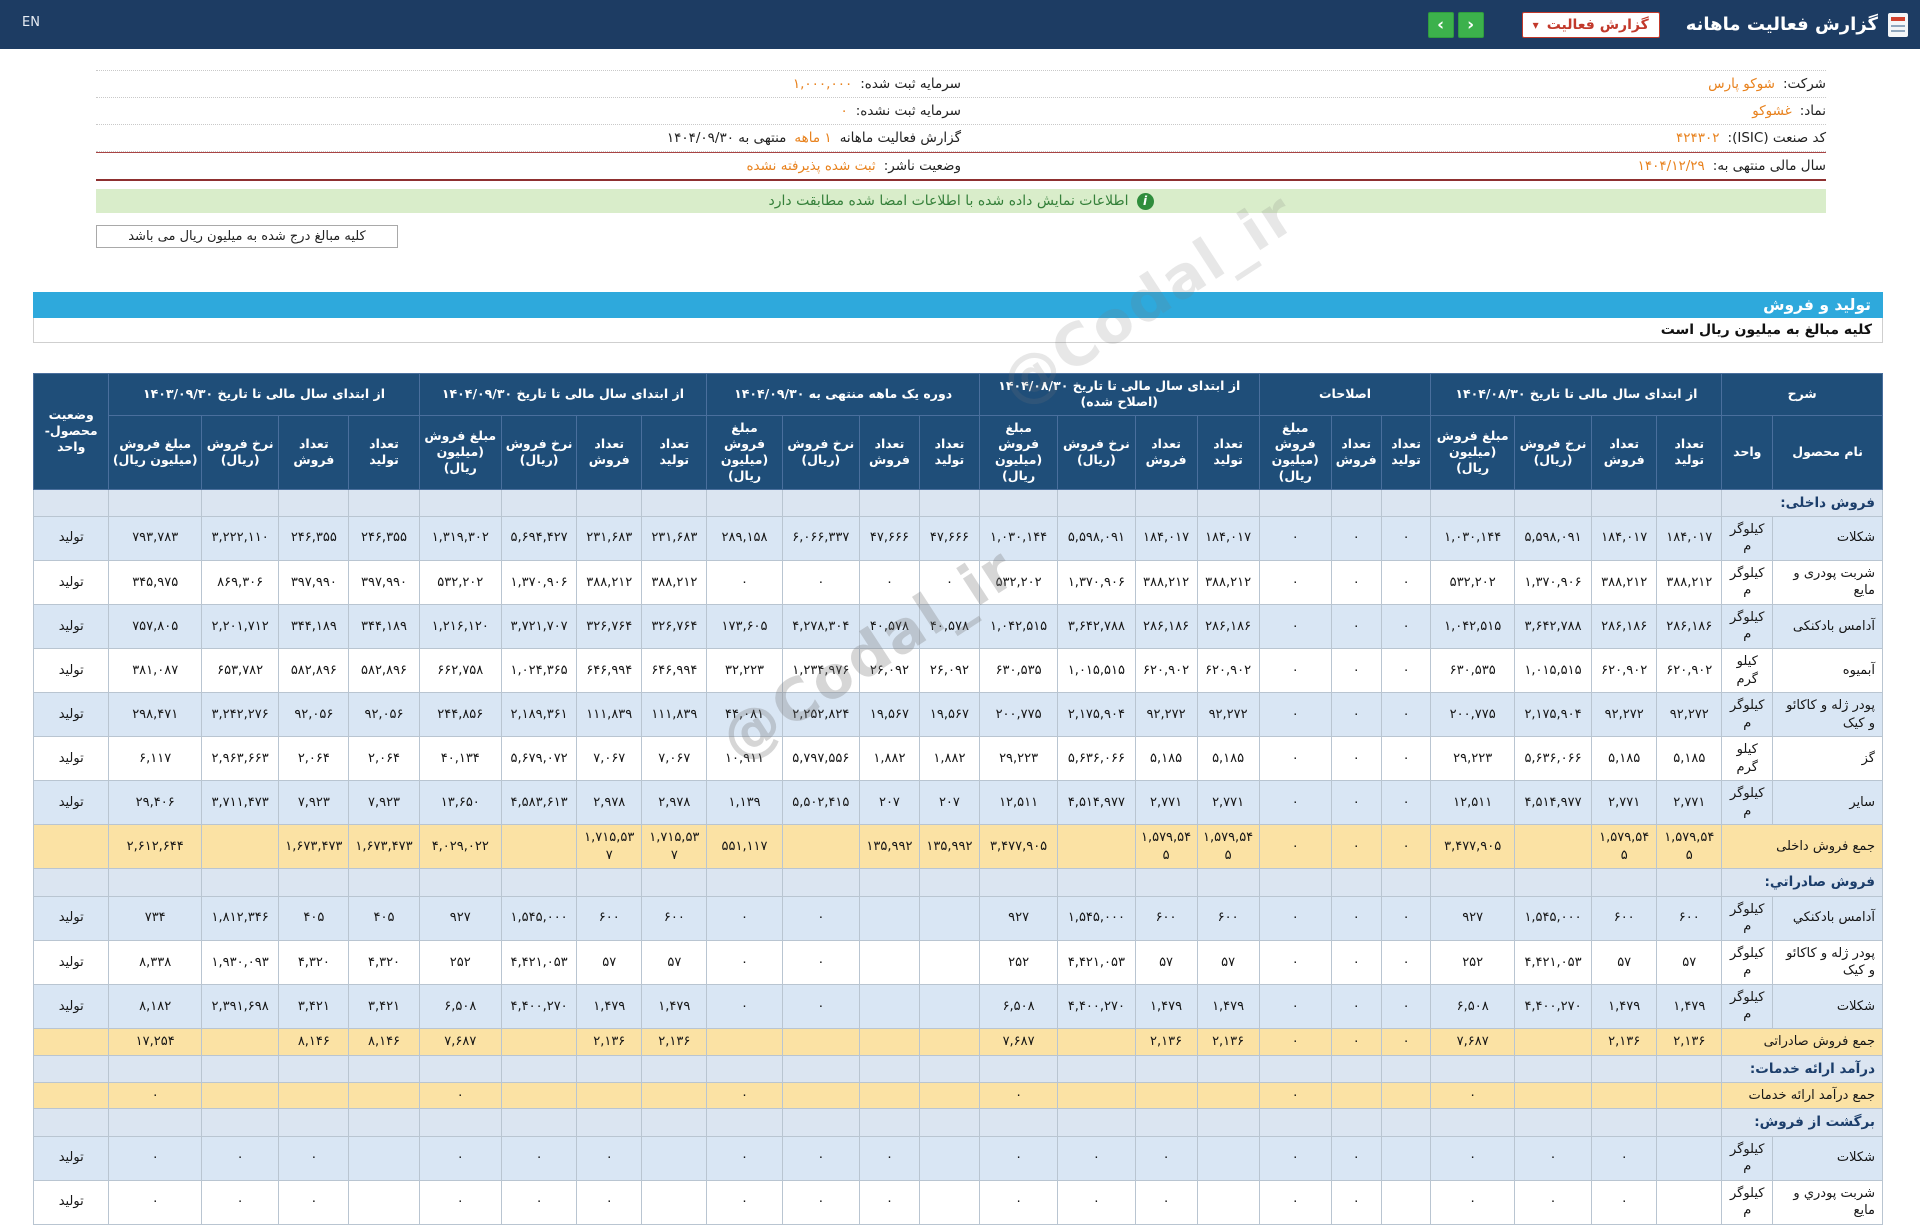 Image resolution: width=1920 pixels, height=1225 pixels. Describe the element at coordinates (949, 670) in the screenshot. I see `value-cell: ۲۶,۰۹۲` at that location.